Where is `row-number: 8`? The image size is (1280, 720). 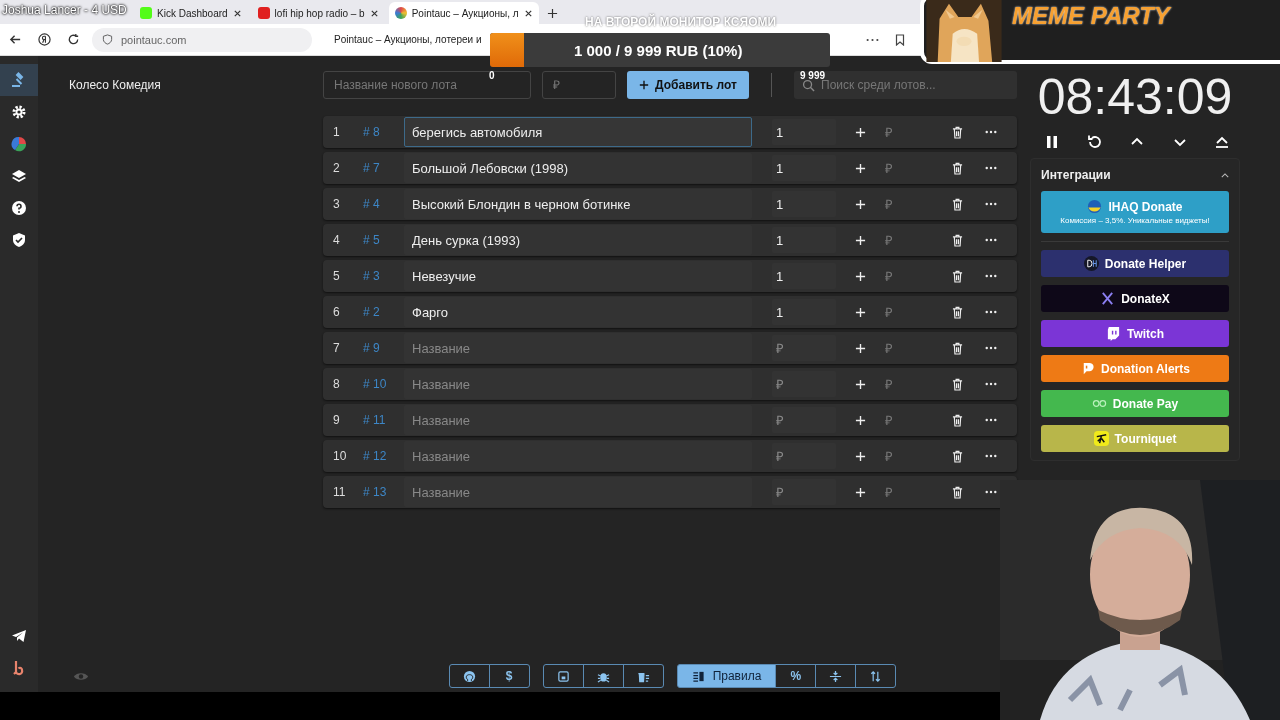
row-number: 8 is located at coordinates (336, 384).